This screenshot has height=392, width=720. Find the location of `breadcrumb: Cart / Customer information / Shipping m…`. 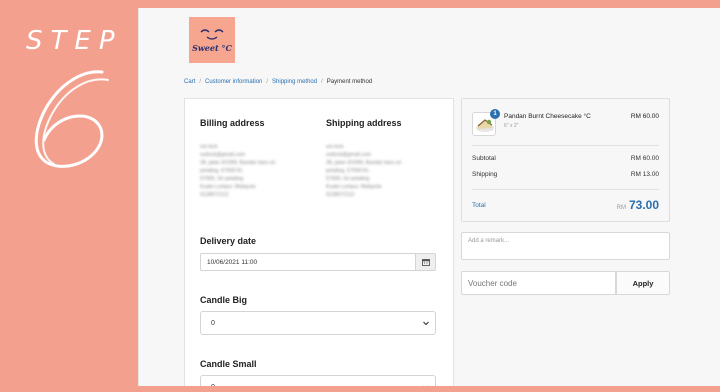

breadcrumb: Cart / Customer information / Shipping m… is located at coordinates (278, 82).